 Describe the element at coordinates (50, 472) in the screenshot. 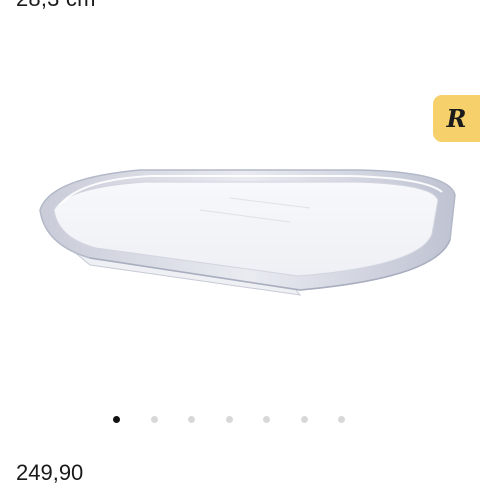

I see `product-price: 249,90` at that location.